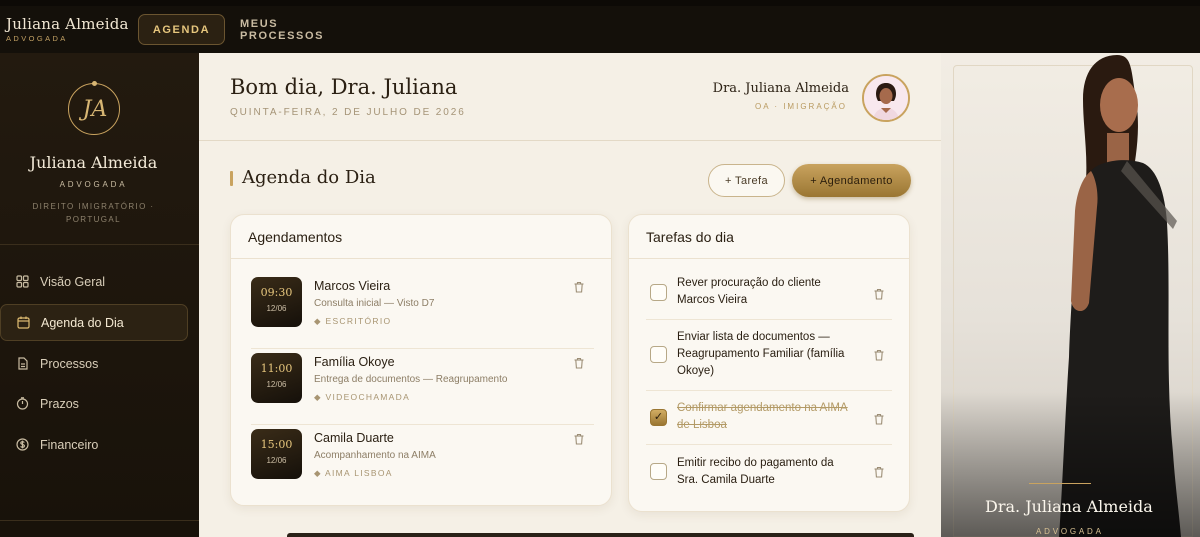 Image resolution: width=1200 pixels, height=537 pixels. What do you see at coordinates (354, 438) in the screenshot?
I see `appointment-name: Camila Duarte` at bounding box center [354, 438].